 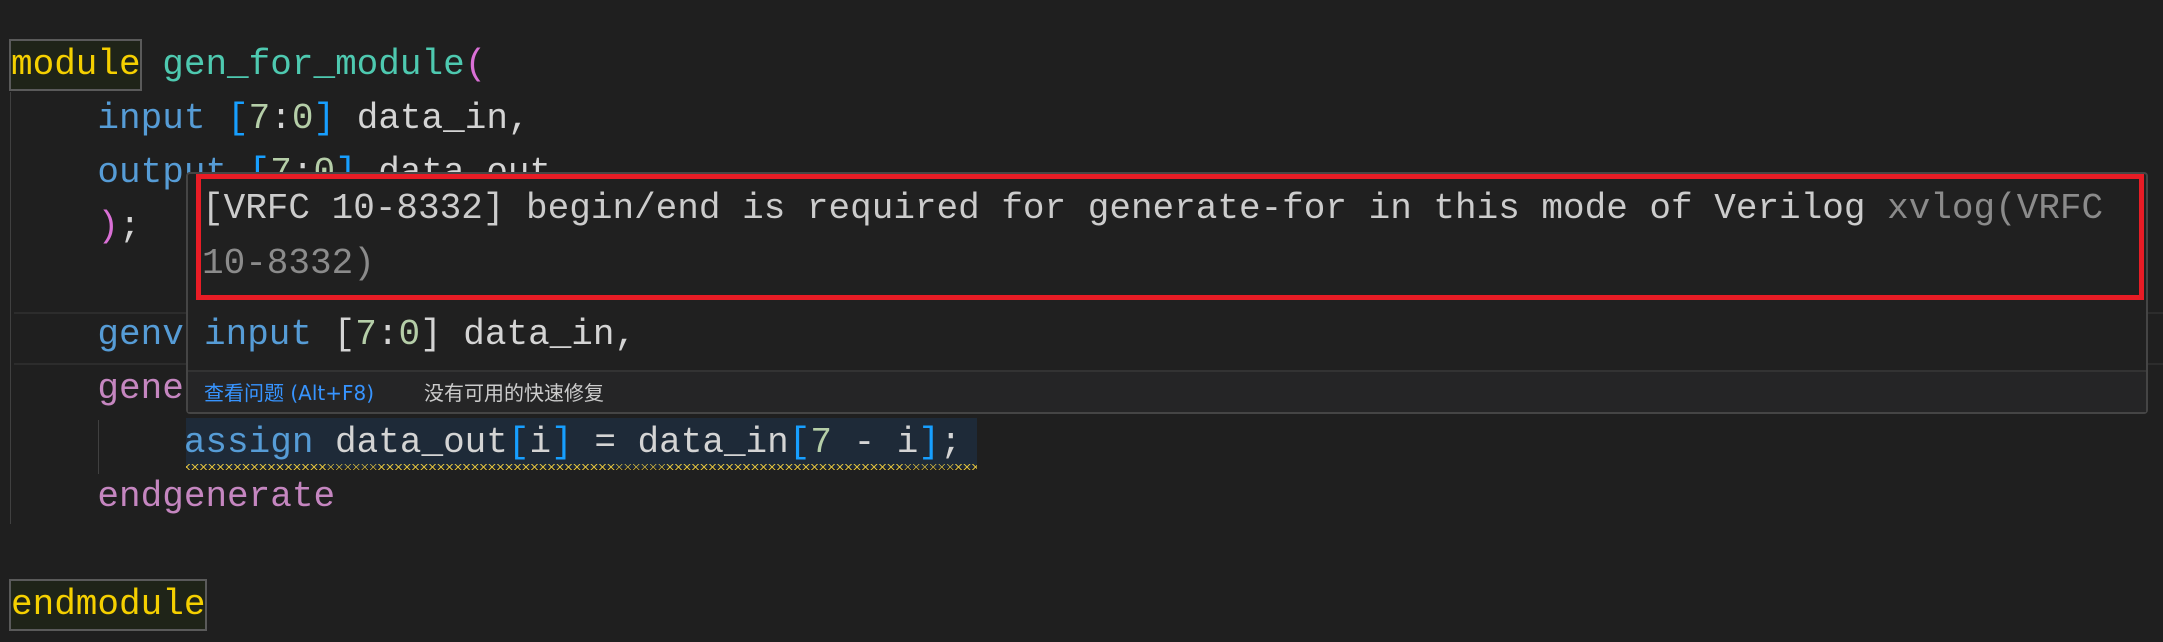 What do you see at coordinates (289, 393) in the screenshot?
I see `view-problem-link: 查看问题 (Alt+F8)` at bounding box center [289, 393].